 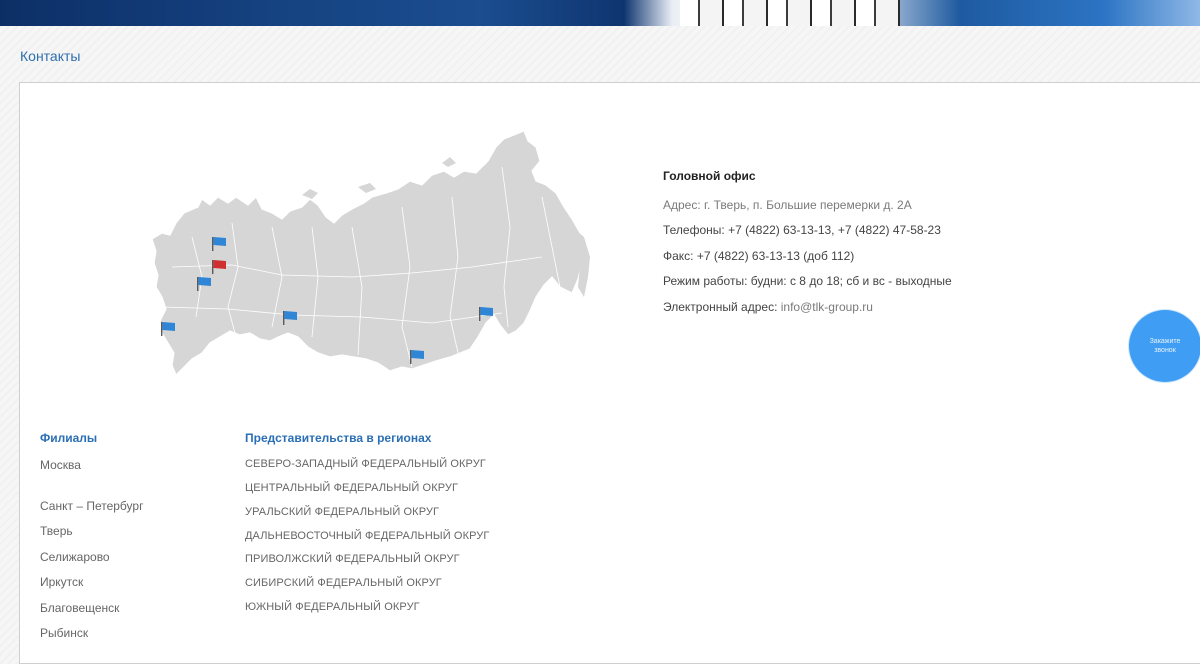 I want to click on branch-item: Благовещенск, so click(x=79, y=608).